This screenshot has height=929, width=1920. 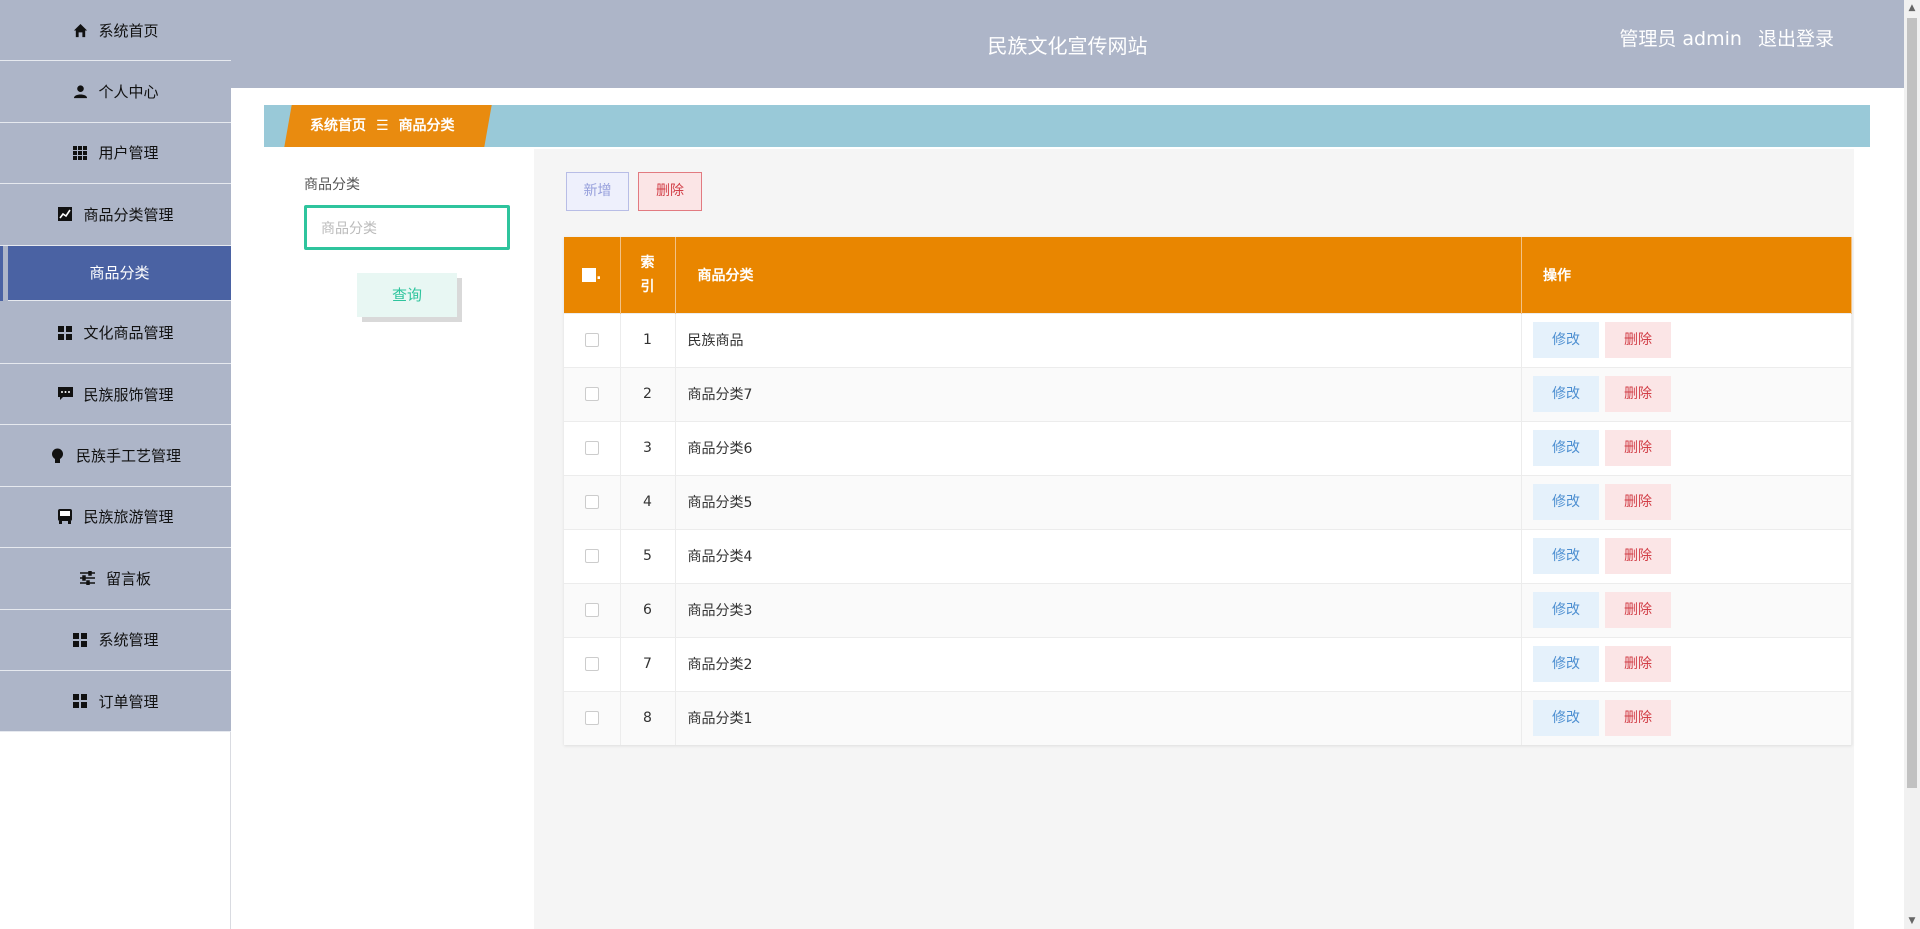 What do you see at coordinates (65, 394) in the screenshot?
I see `comment-icon` at bounding box center [65, 394].